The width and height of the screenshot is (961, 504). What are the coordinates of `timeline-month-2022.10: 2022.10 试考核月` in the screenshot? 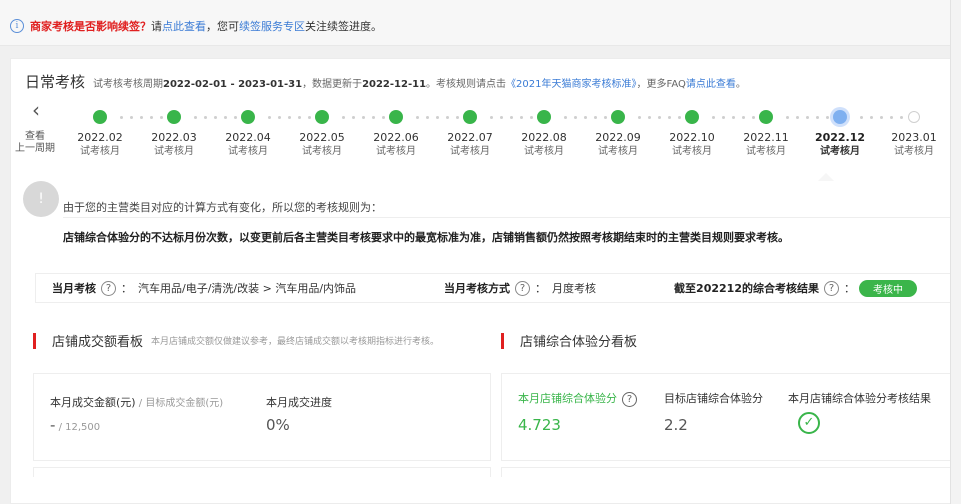 It's located at (692, 145).